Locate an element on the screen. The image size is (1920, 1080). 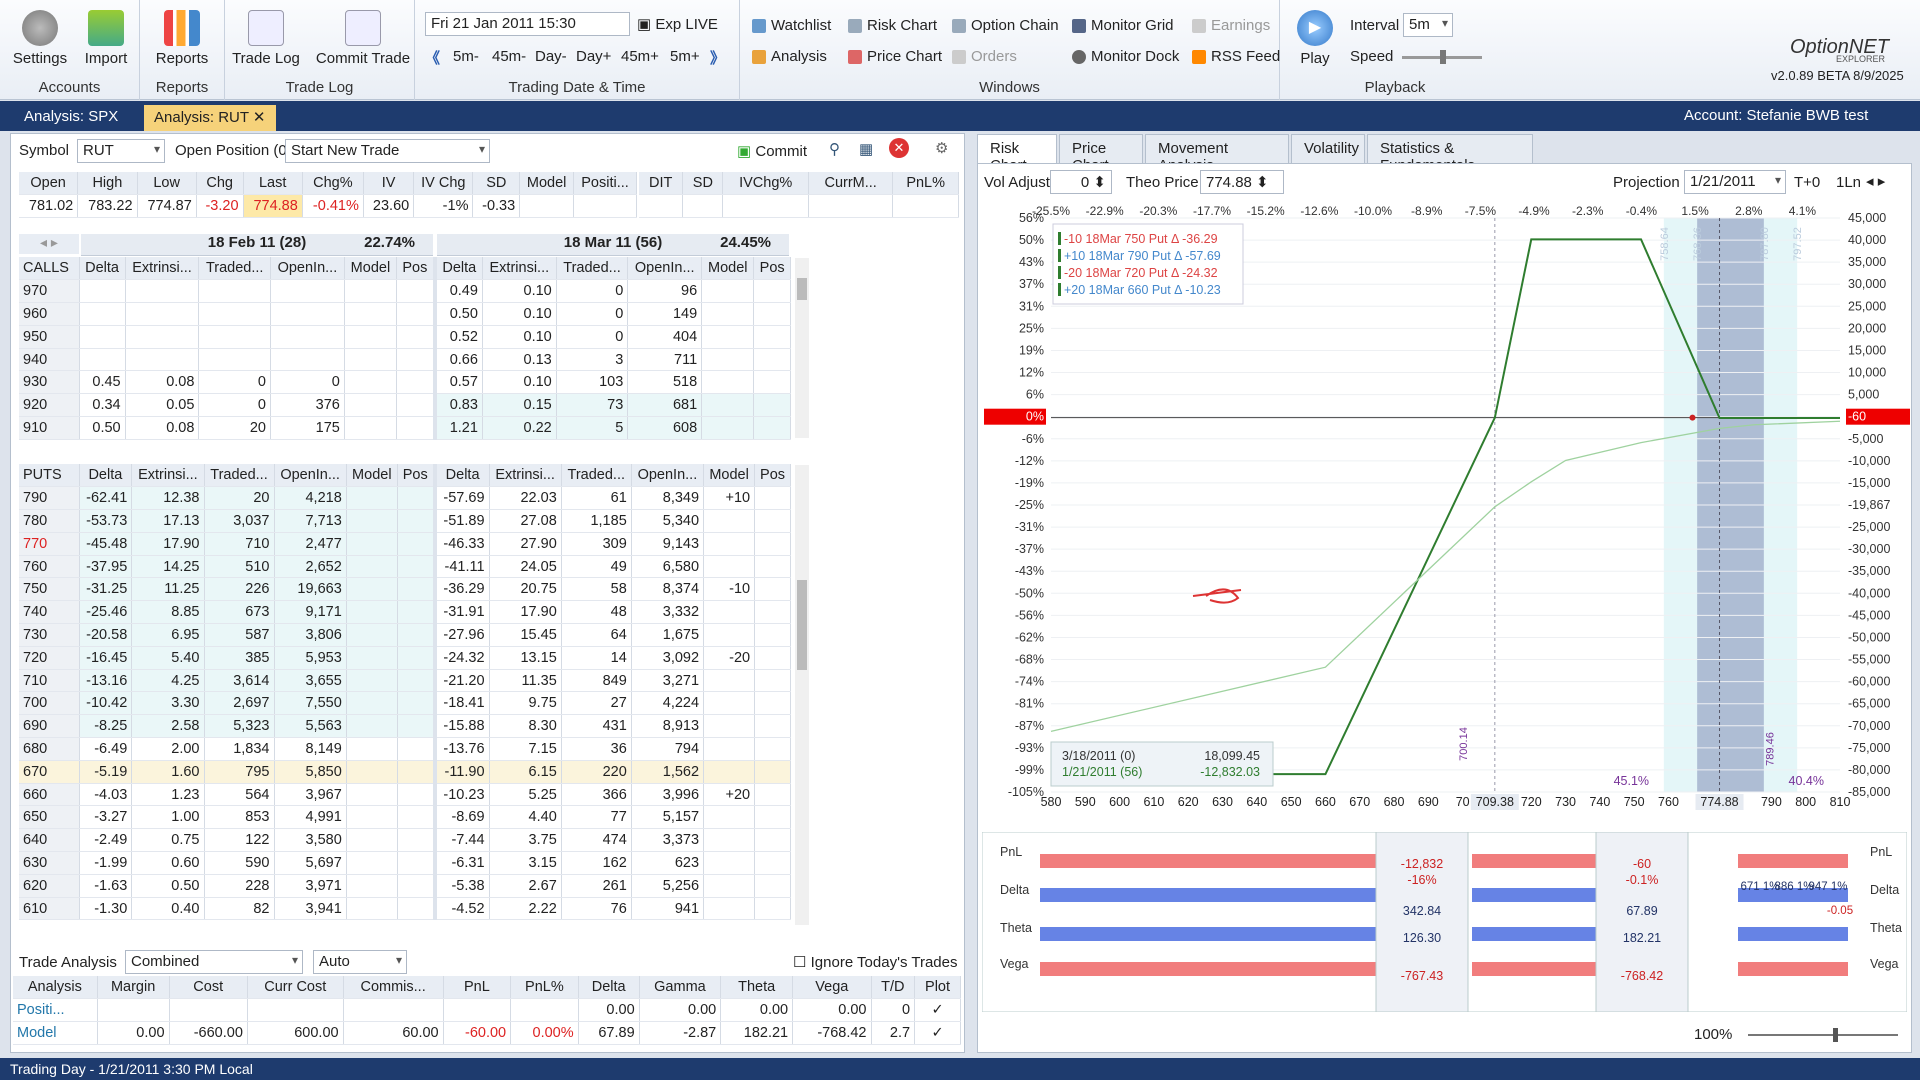
chain-cell: 849 is located at coordinates (596, 681).